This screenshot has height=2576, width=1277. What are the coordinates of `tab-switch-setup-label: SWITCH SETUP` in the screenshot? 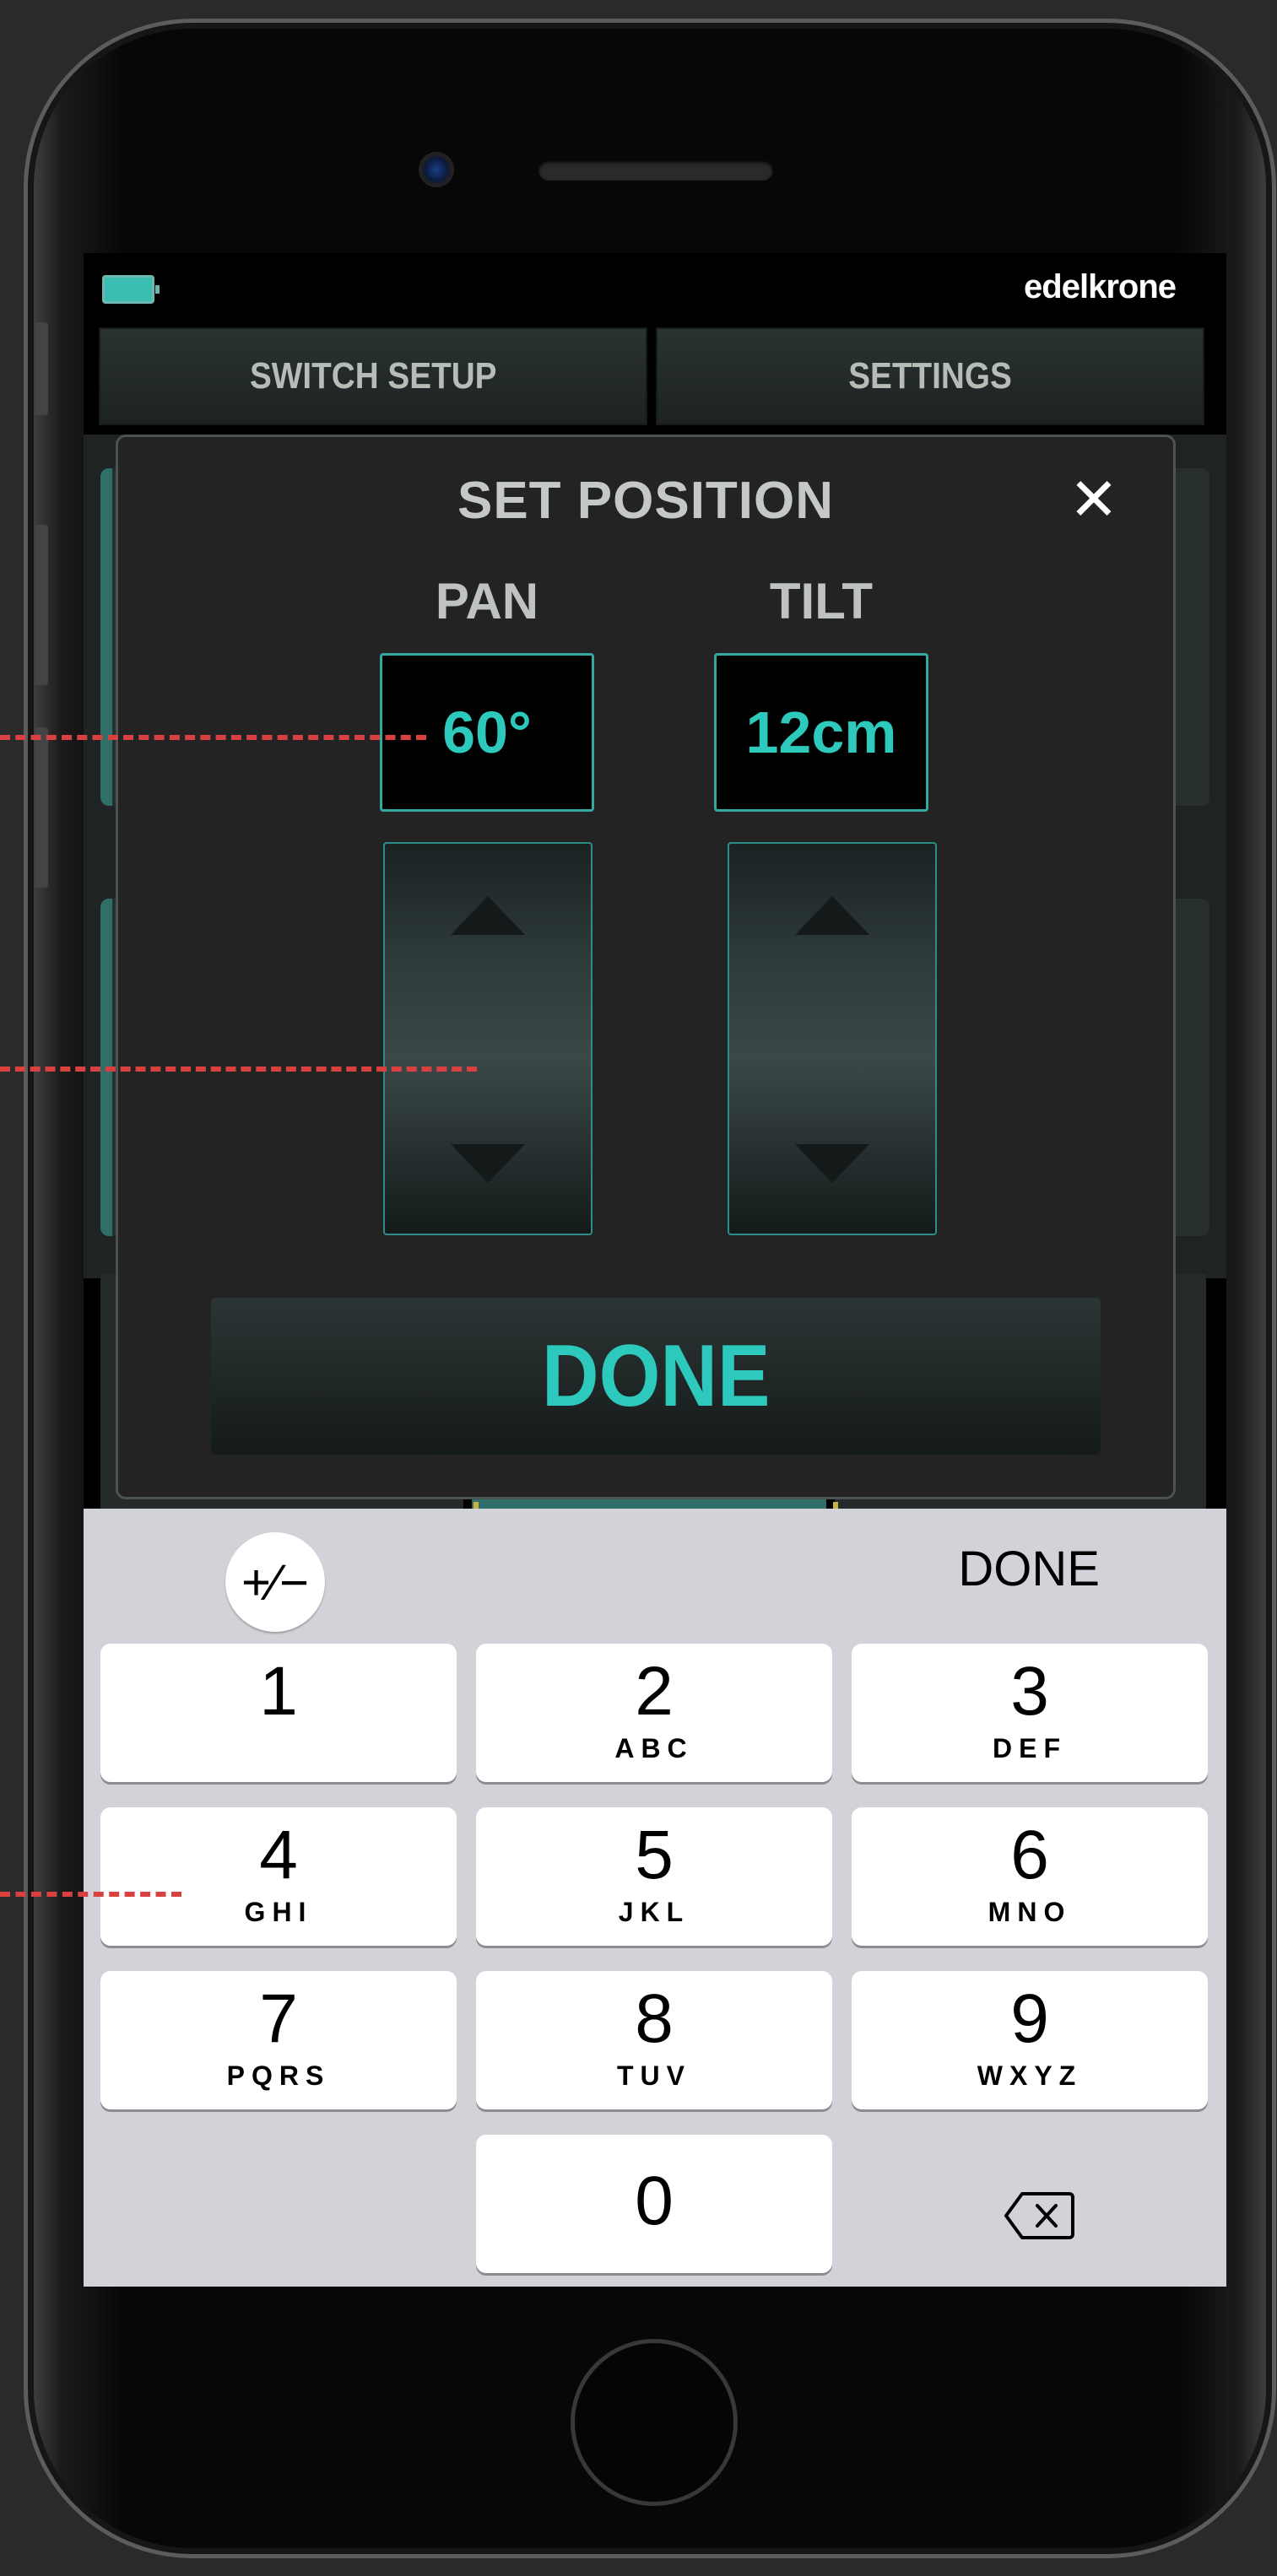 It's located at (373, 376).